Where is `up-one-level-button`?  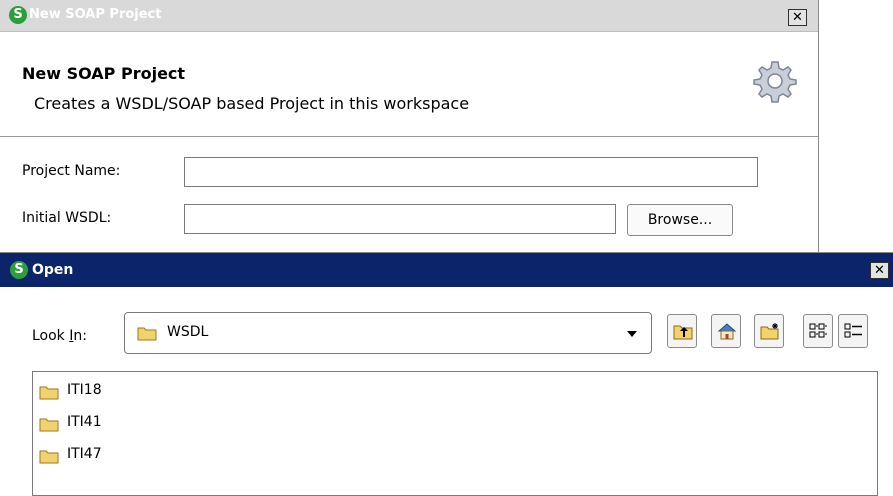 up-one-level-button is located at coordinates (682, 331).